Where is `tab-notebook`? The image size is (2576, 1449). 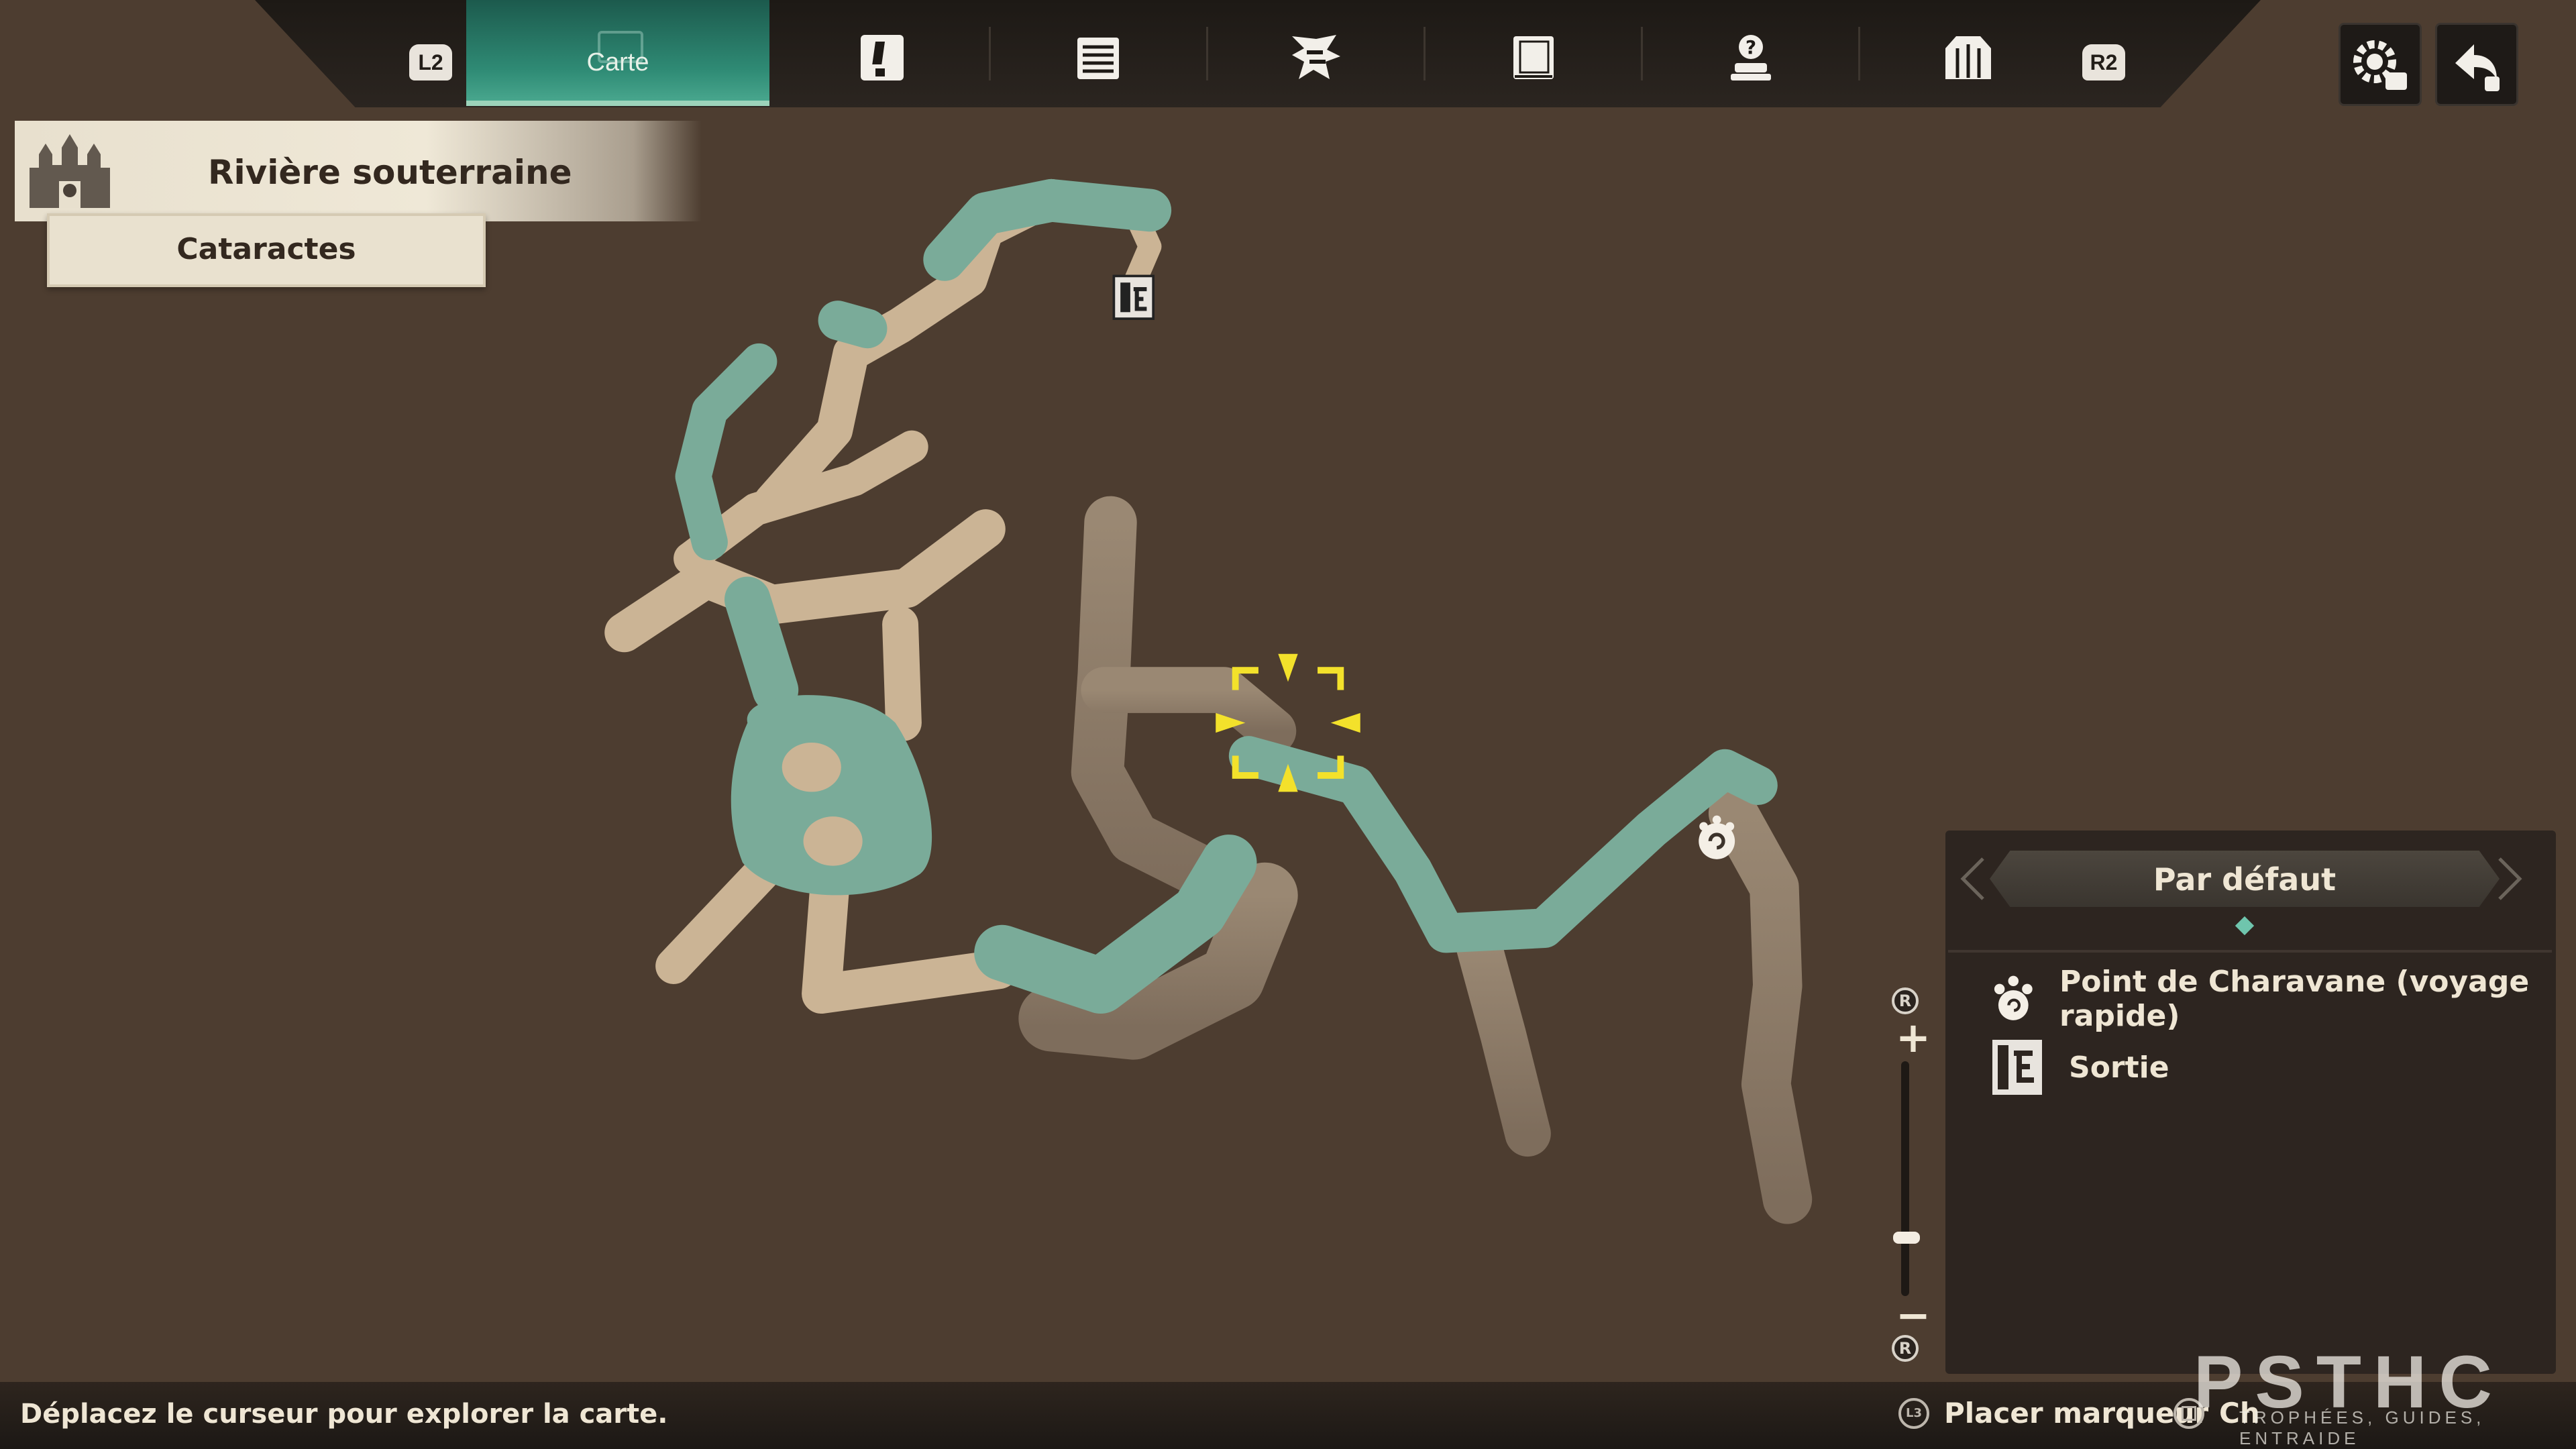 tab-notebook is located at coordinates (1099, 58).